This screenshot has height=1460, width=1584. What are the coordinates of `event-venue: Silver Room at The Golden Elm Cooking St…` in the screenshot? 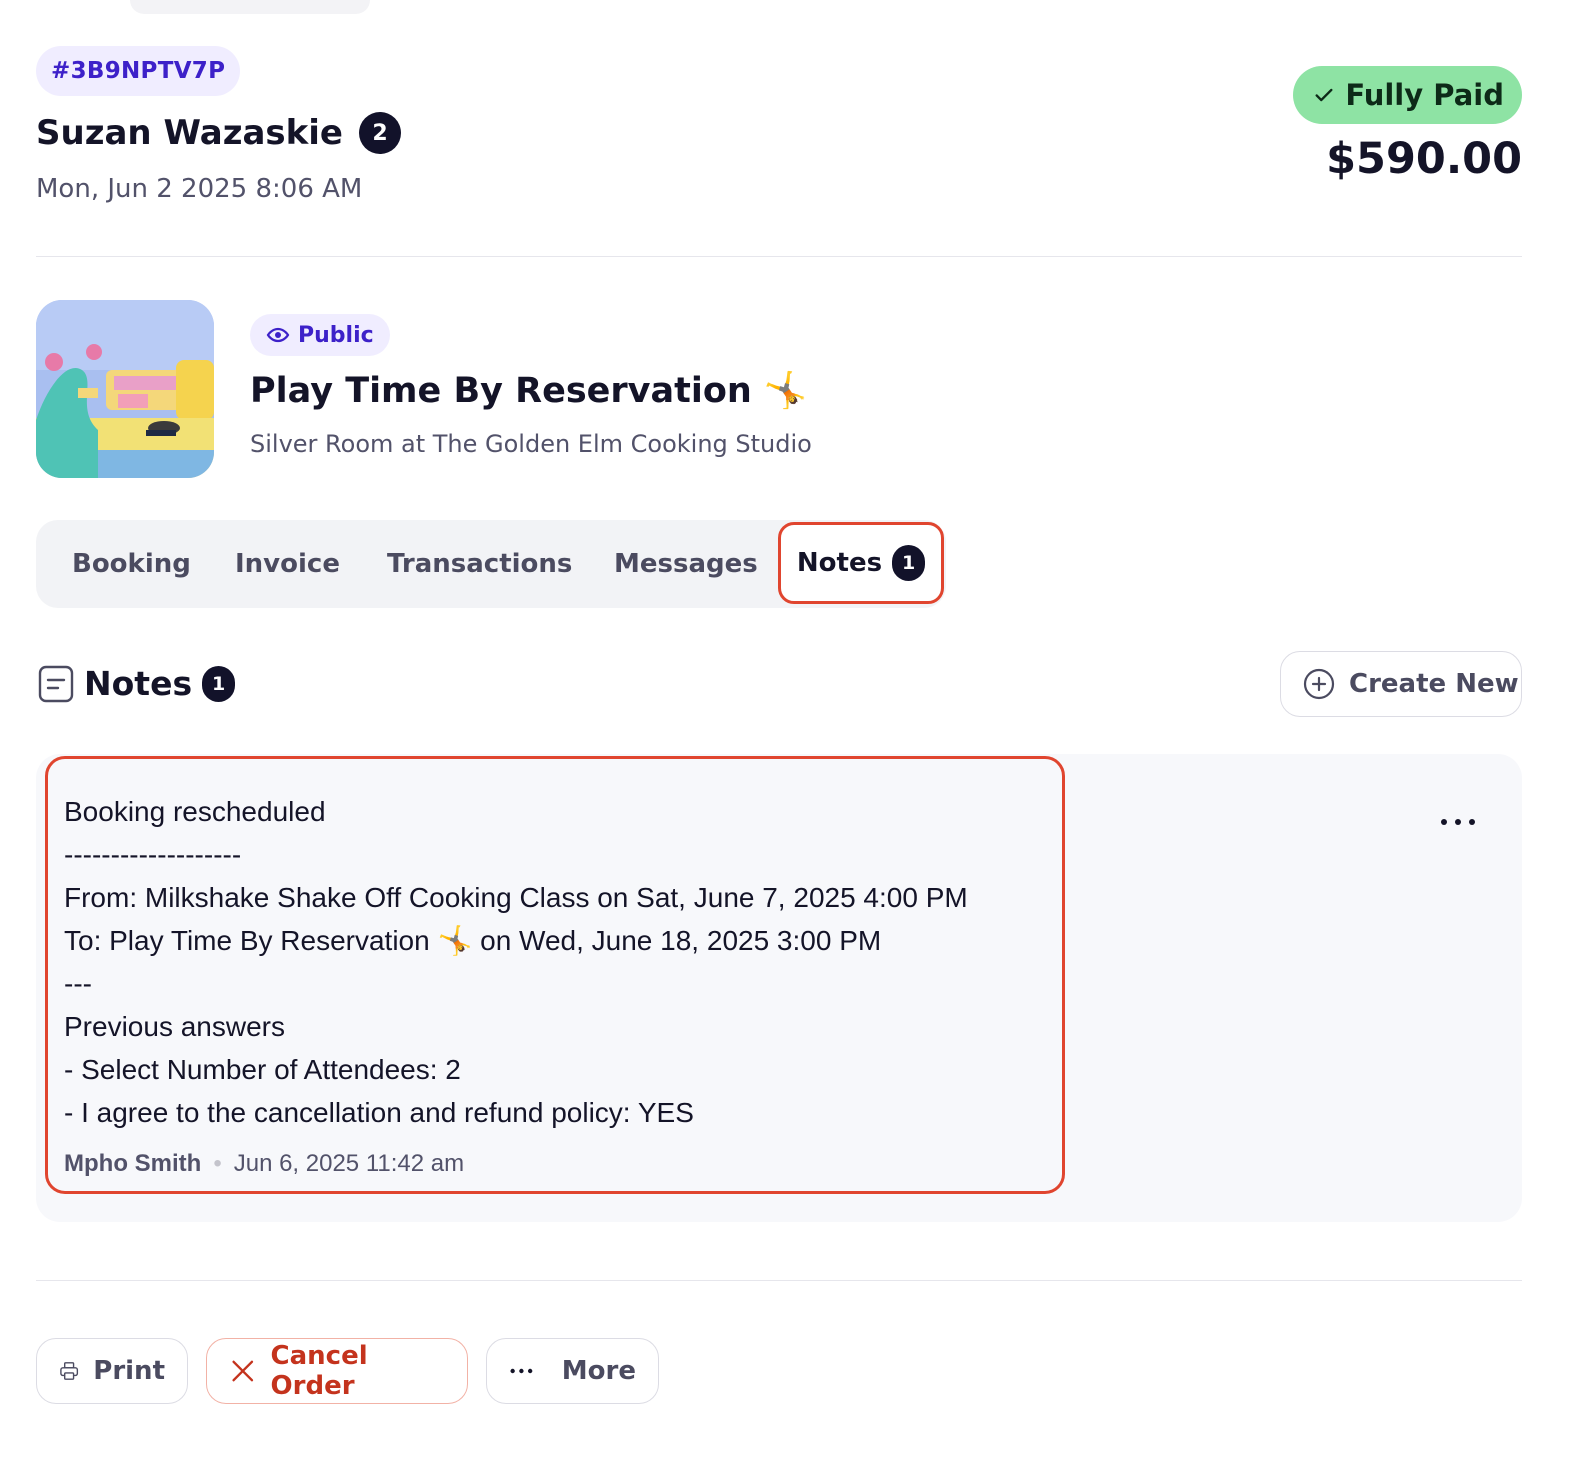 It's located at (531, 444).